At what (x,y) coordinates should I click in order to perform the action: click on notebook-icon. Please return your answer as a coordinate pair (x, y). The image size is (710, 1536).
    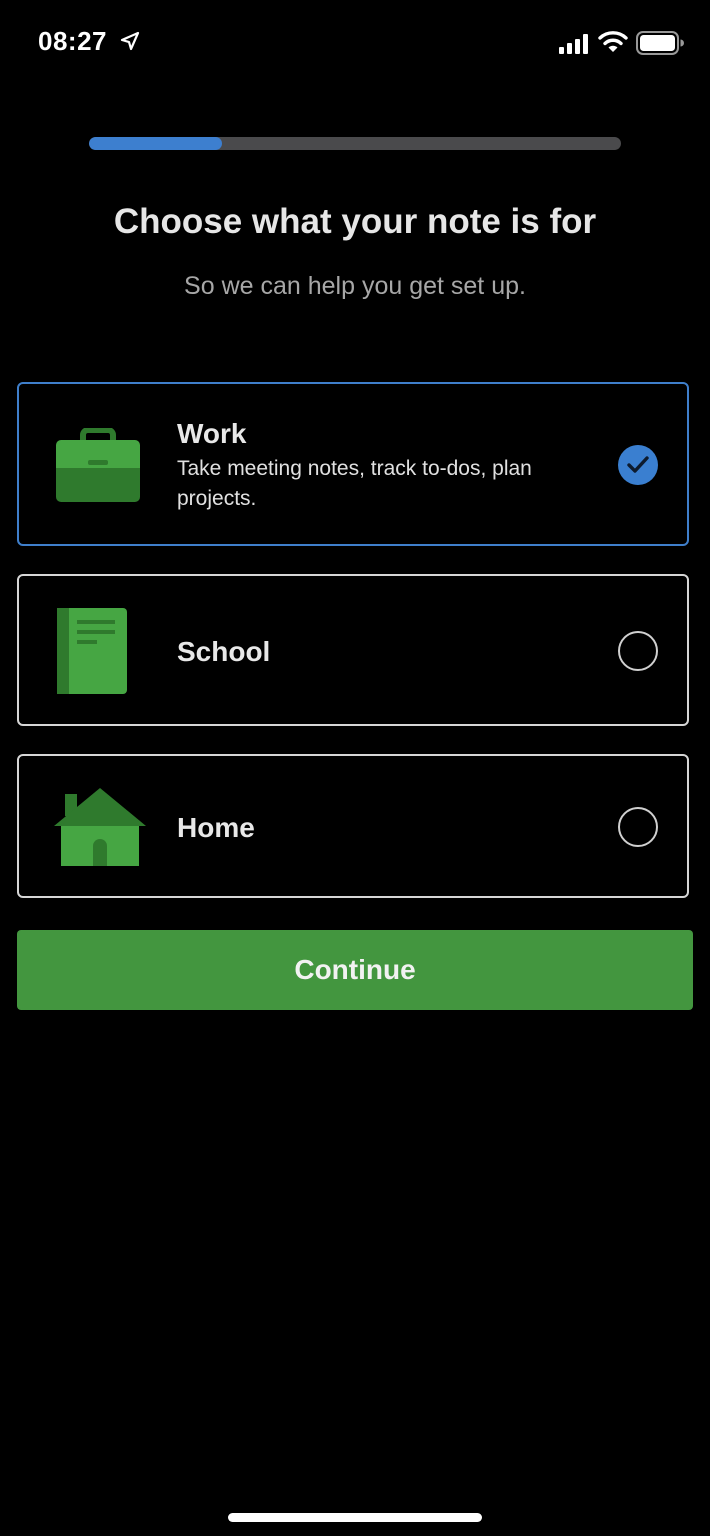
    Looking at the image, I should click on (92, 651).